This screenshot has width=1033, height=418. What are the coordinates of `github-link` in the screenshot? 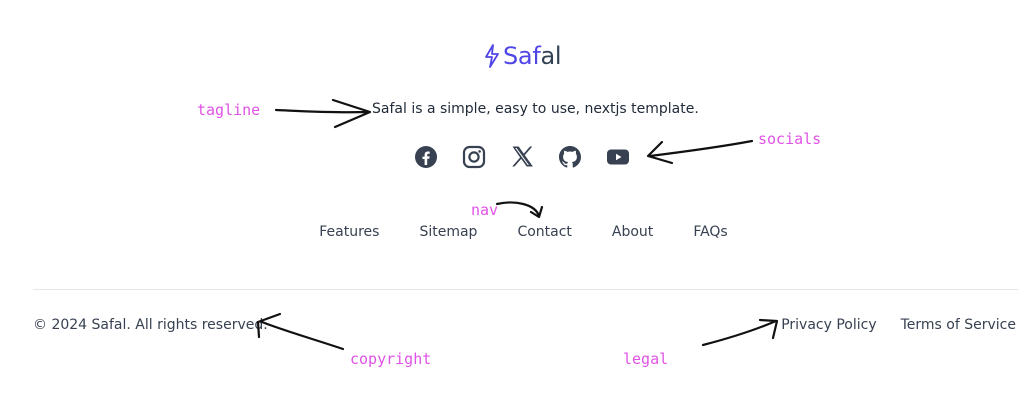 It's located at (570, 157).